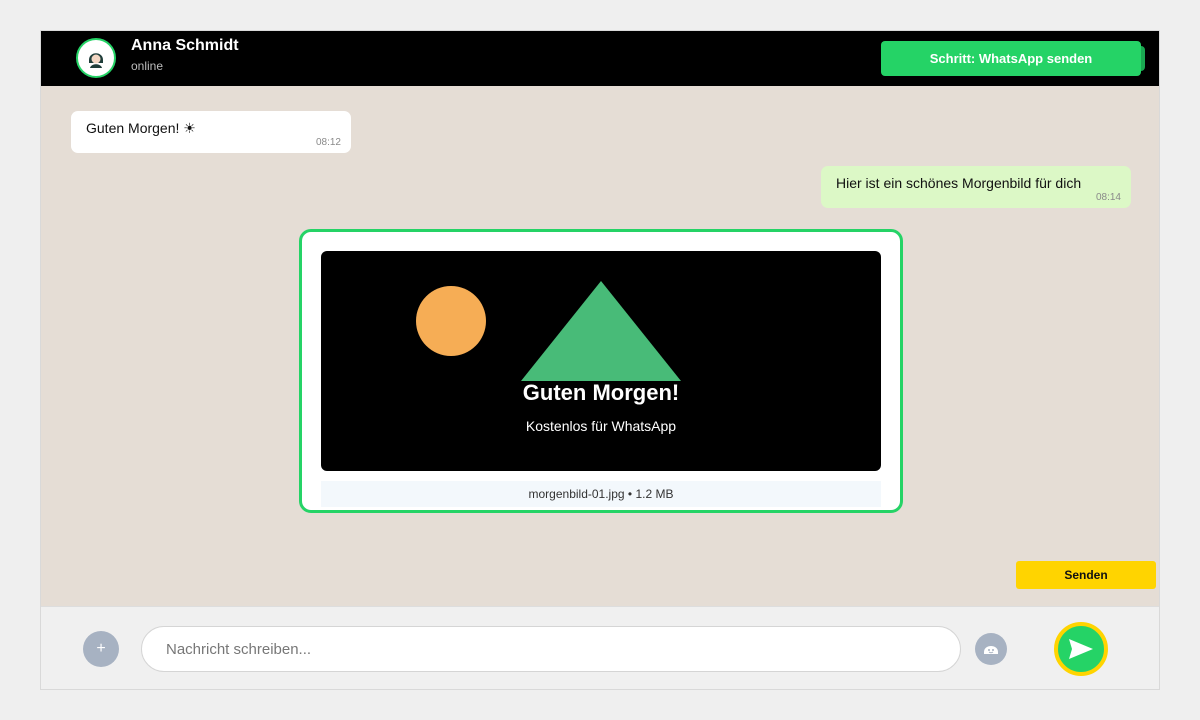 This screenshot has height=720, width=1200. I want to click on message-composer: +, so click(600, 647).